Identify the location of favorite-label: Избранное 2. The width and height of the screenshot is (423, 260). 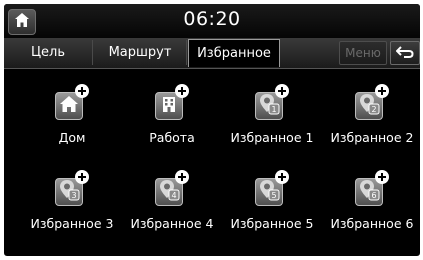
(372, 137).